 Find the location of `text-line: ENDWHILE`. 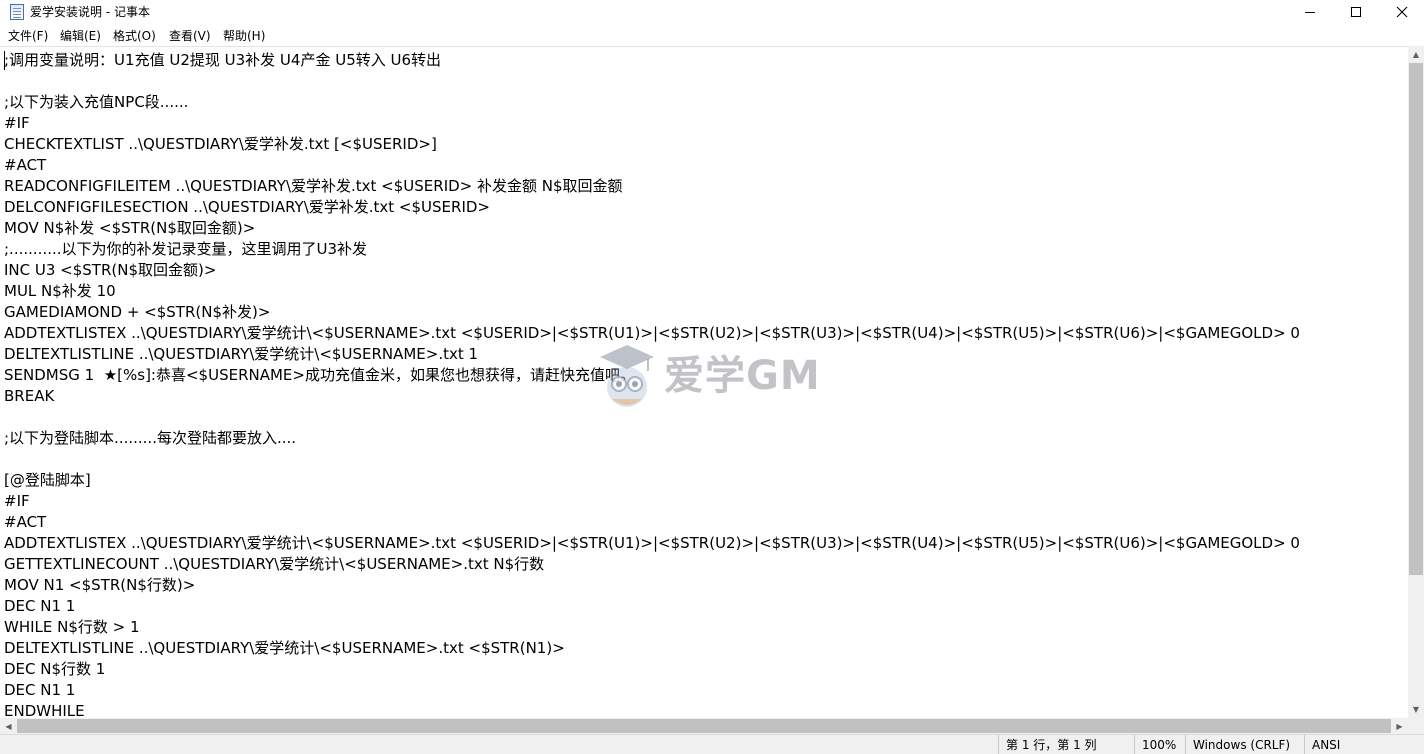

text-line: ENDWHILE is located at coordinates (44, 710).